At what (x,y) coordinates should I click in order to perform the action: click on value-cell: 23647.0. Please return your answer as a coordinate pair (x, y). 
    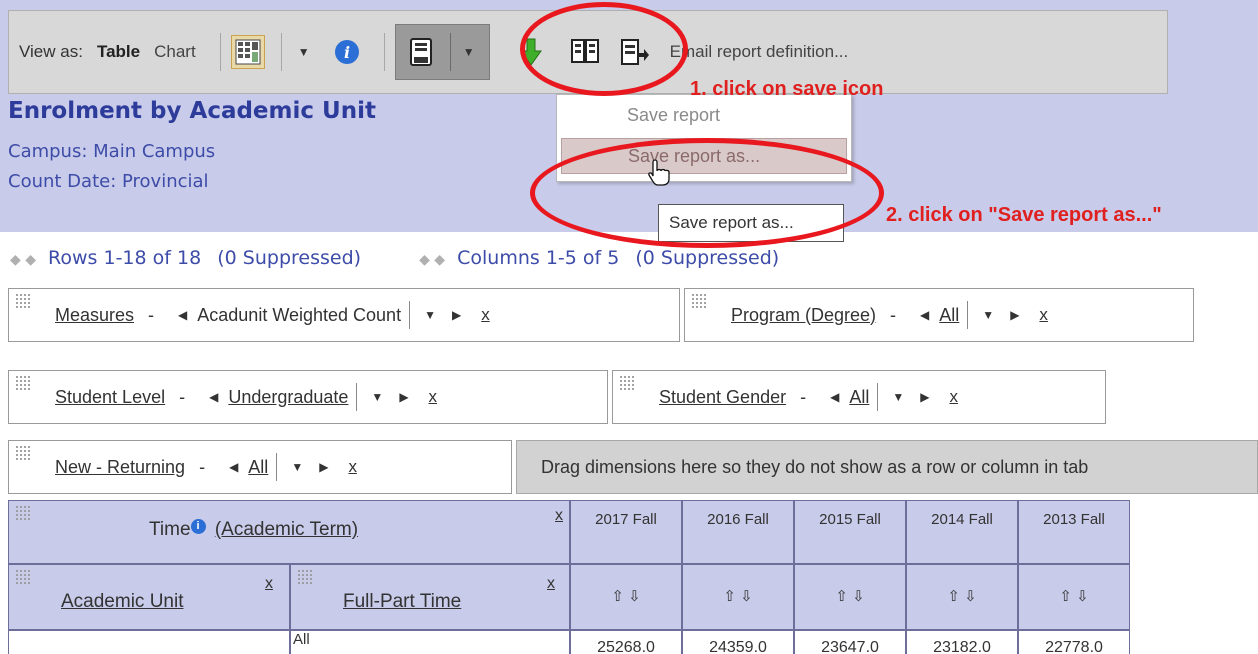
    Looking at the image, I should click on (850, 642).